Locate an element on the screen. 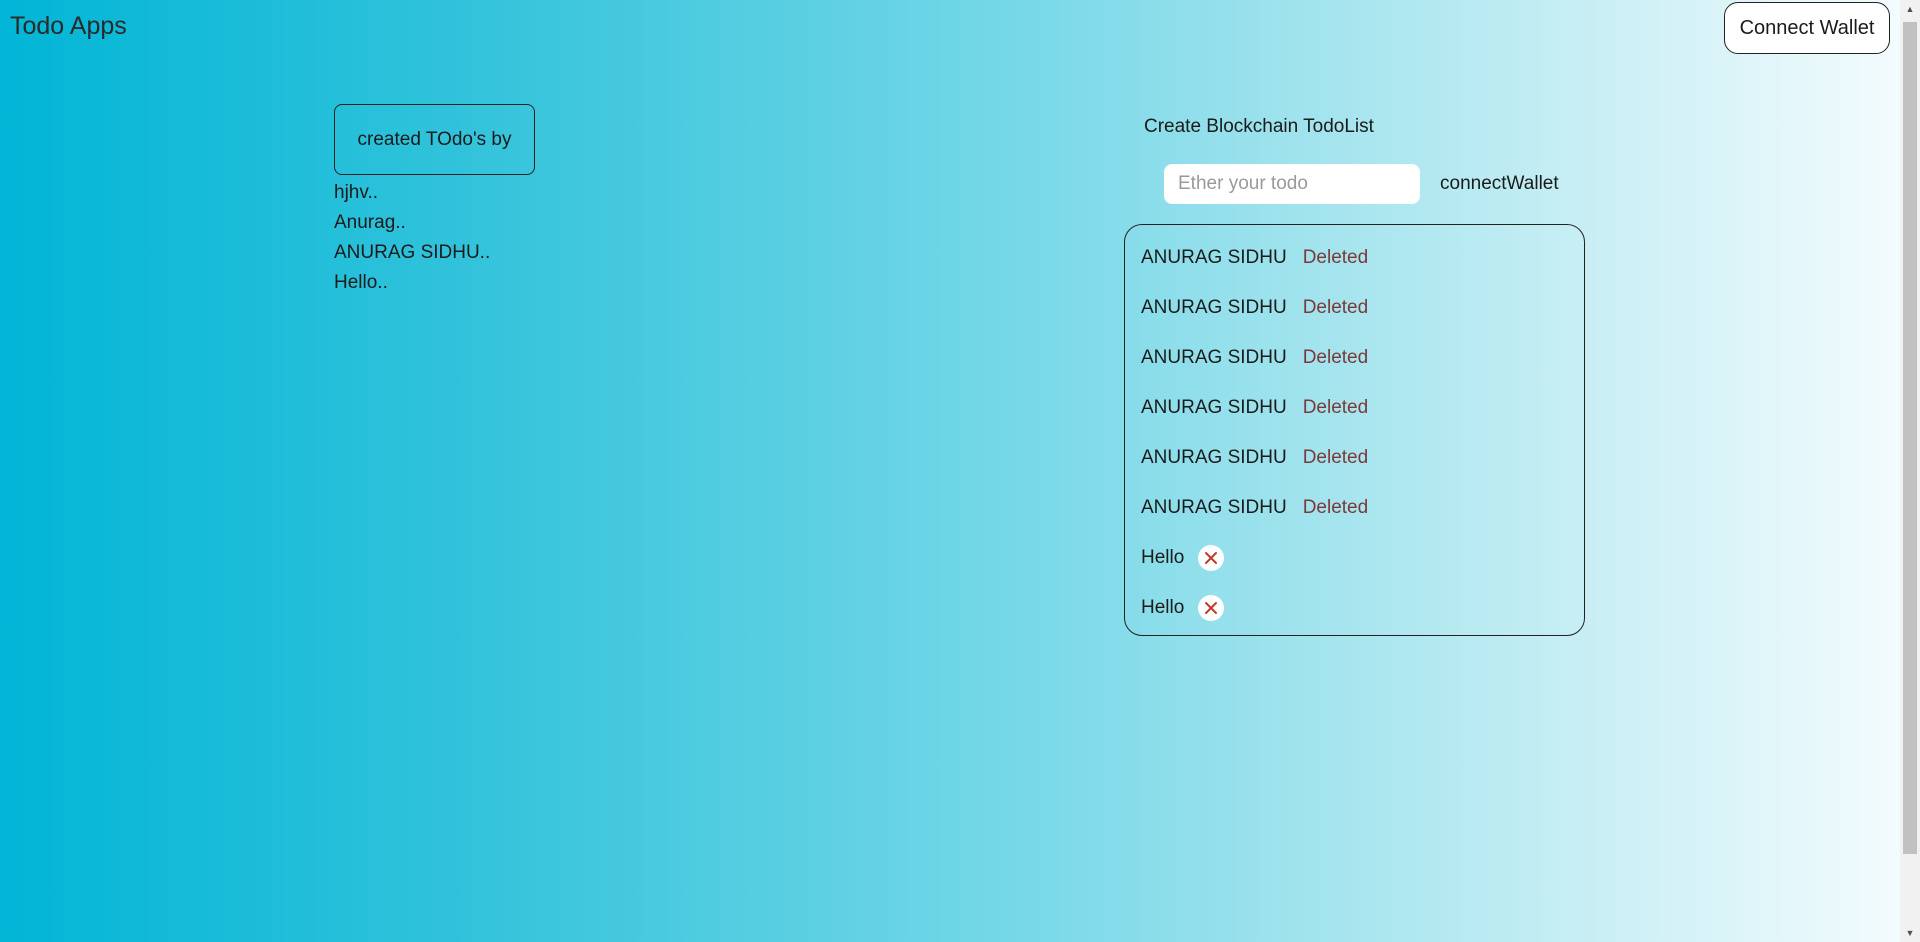 This screenshot has height=942, width=1920. connect-wallet-button: Connect Wallet is located at coordinates (1807, 28).